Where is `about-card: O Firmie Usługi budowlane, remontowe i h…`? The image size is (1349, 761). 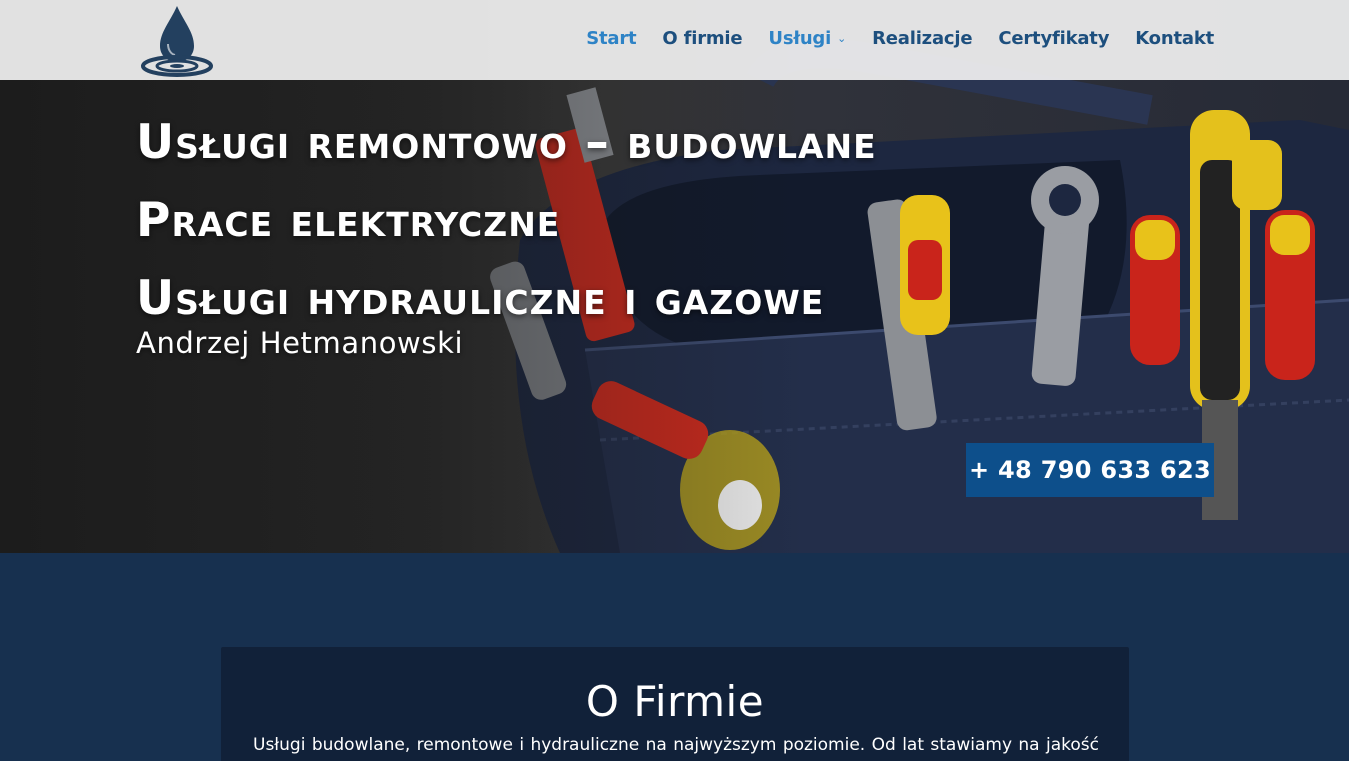 about-card: O Firmie Usługi budowlane, remontowe i h… is located at coordinates (675, 704).